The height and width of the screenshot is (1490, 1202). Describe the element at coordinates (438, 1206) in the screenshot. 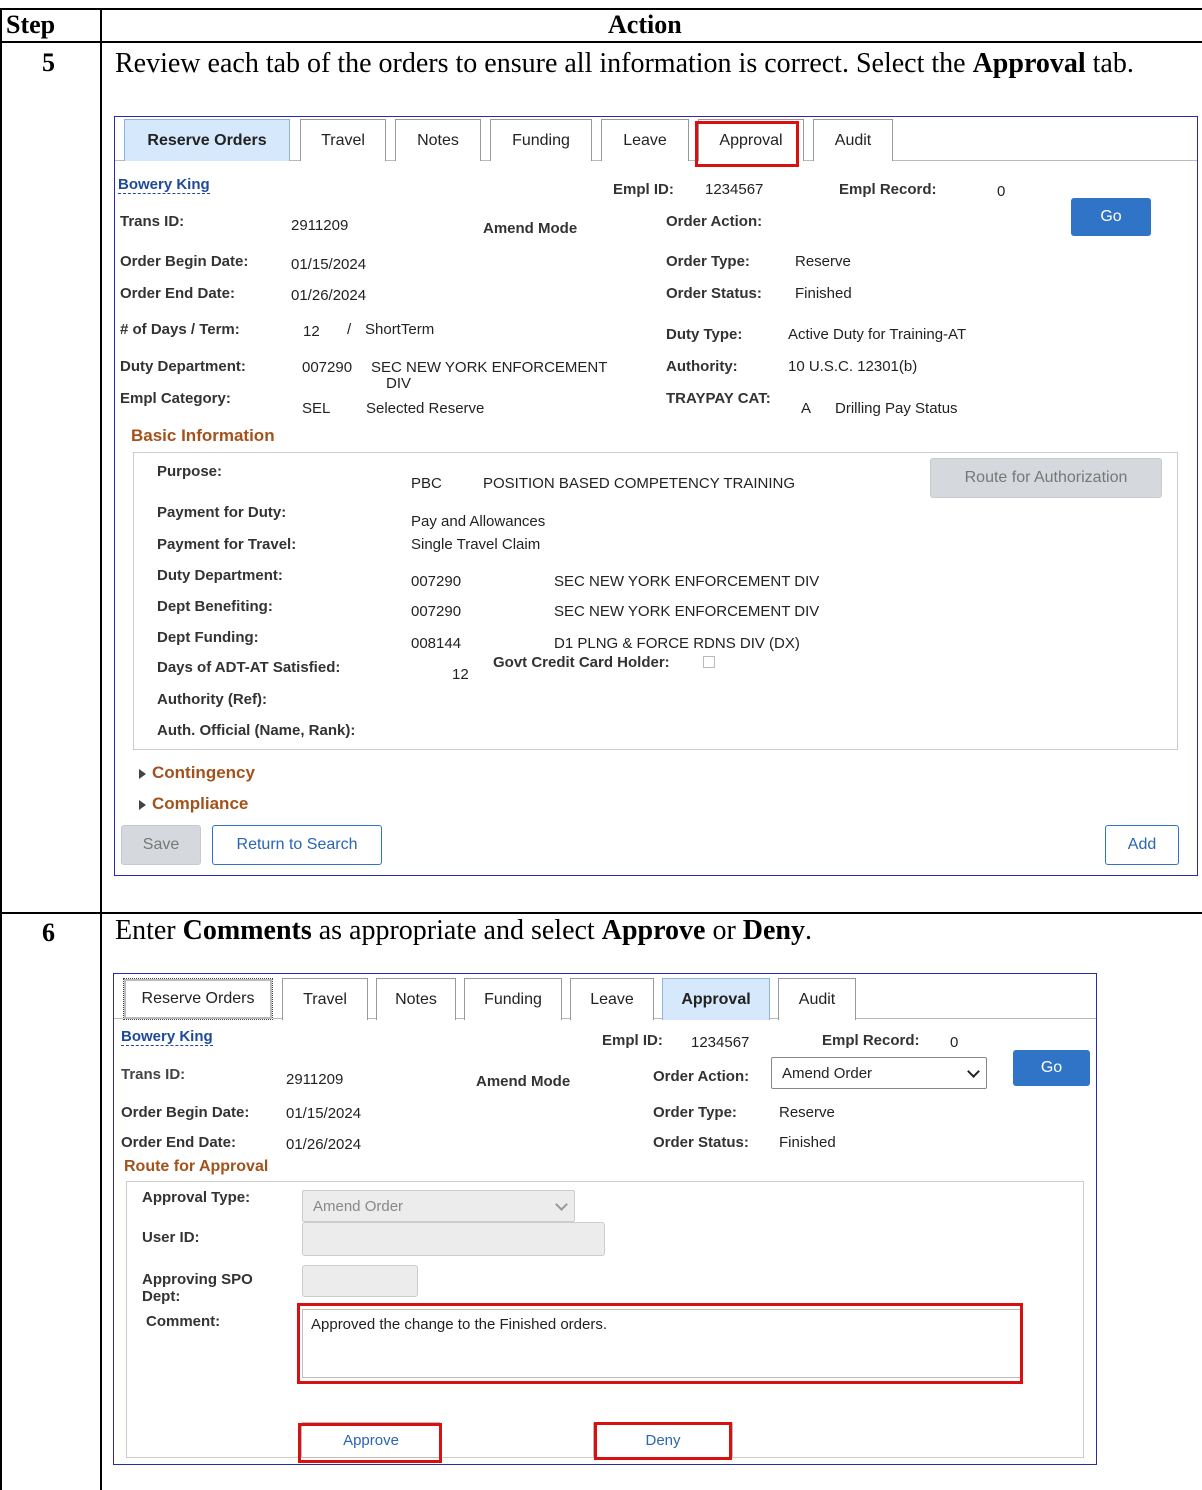

I see `approval-type-select: Amend Order` at that location.